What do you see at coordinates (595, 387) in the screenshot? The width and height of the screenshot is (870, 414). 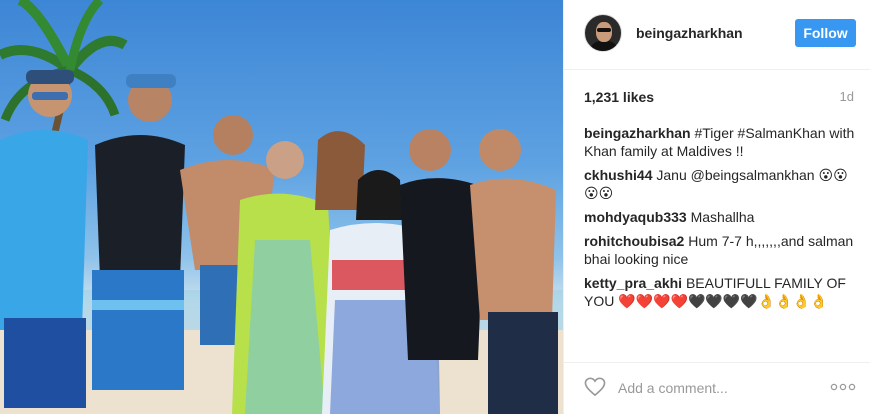 I see `heart-icon` at bounding box center [595, 387].